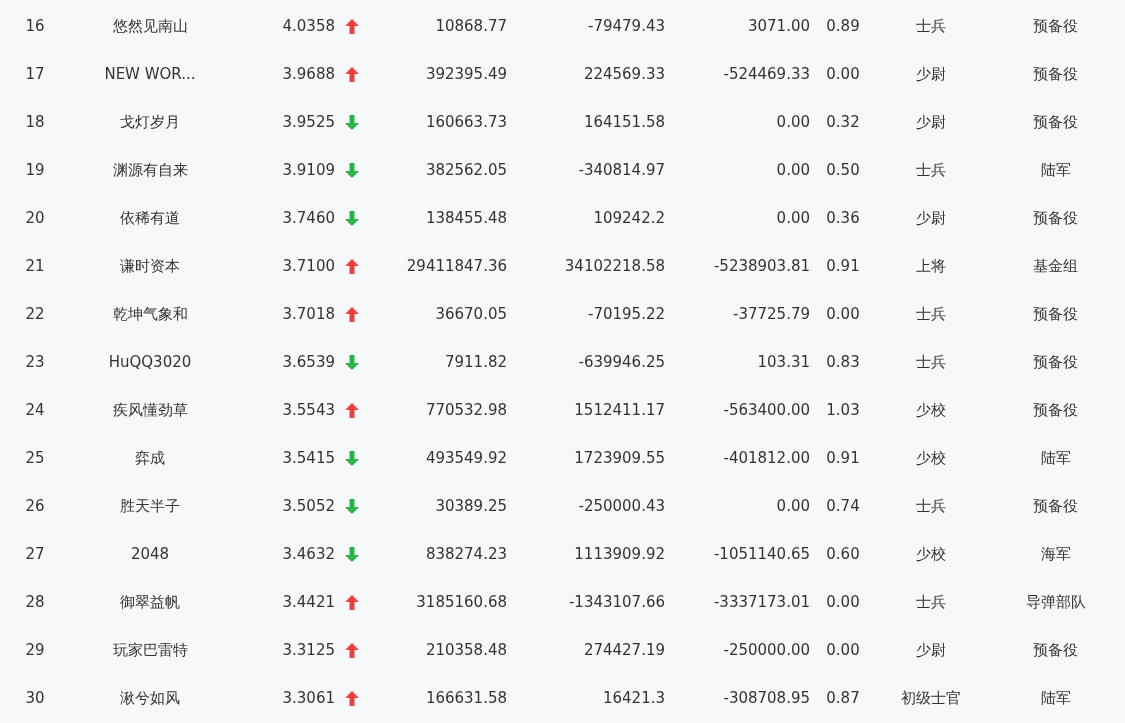 The width and height of the screenshot is (1125, 723). What do you see at coordinates (761, 602) in the screenshot?
I see `table-value: -3337173.01` at bounding box center [761, 602].